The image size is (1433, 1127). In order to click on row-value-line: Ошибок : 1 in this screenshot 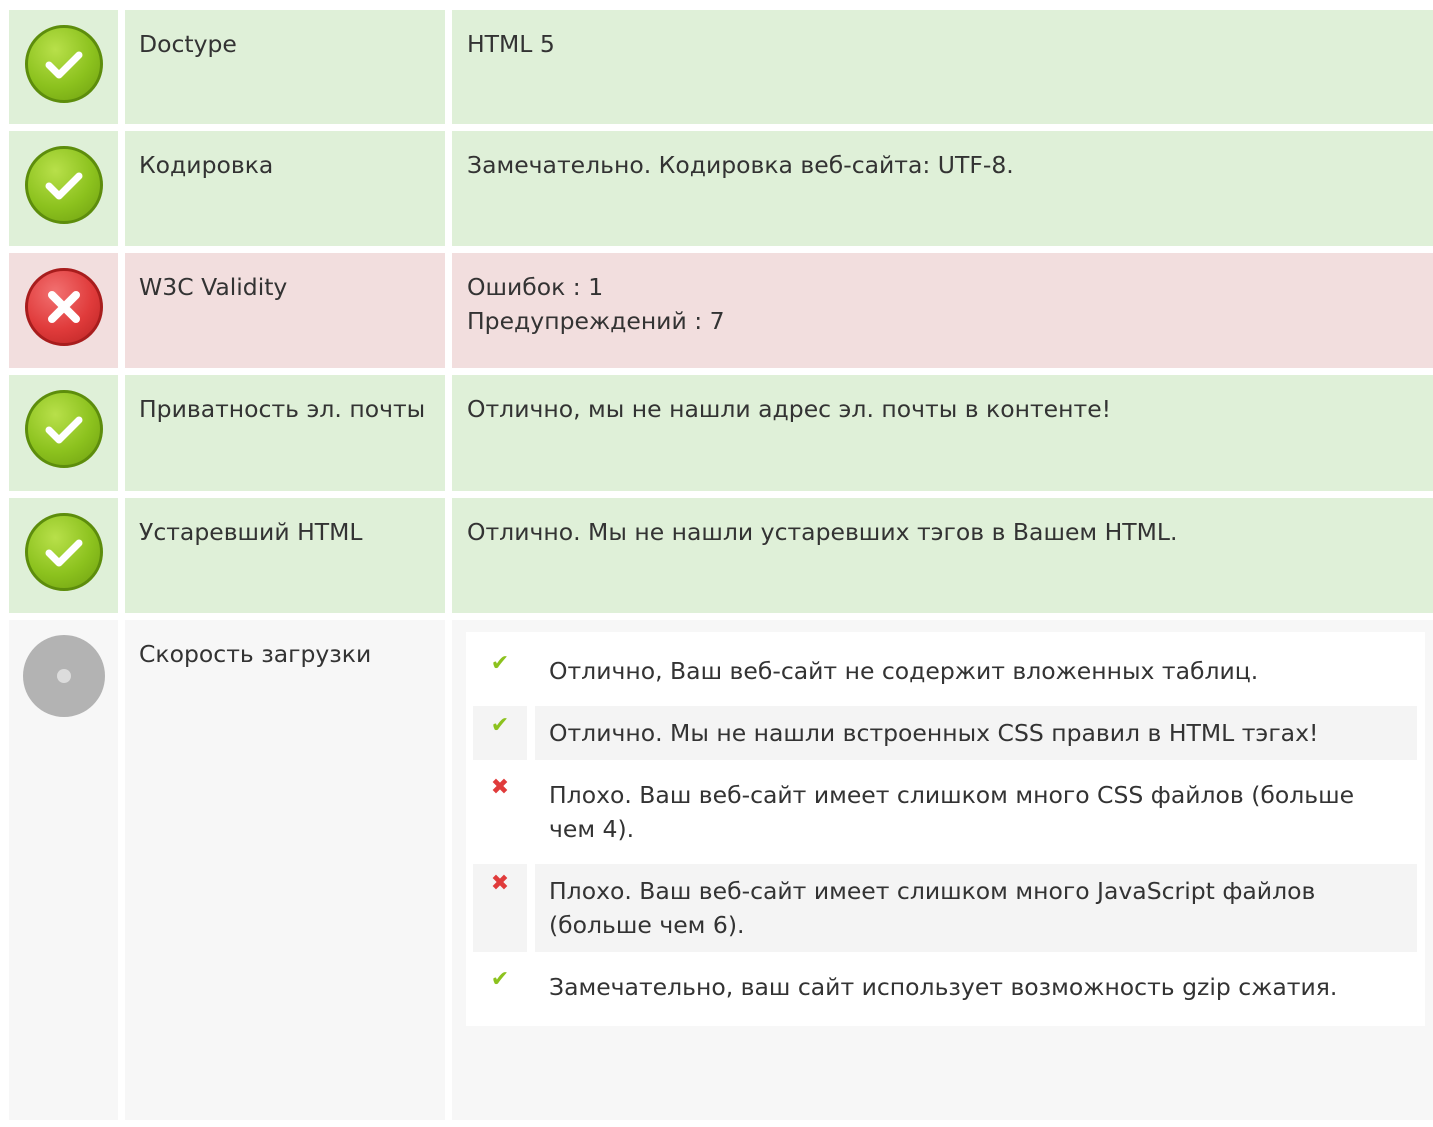, I will do `click(535, 287)`.